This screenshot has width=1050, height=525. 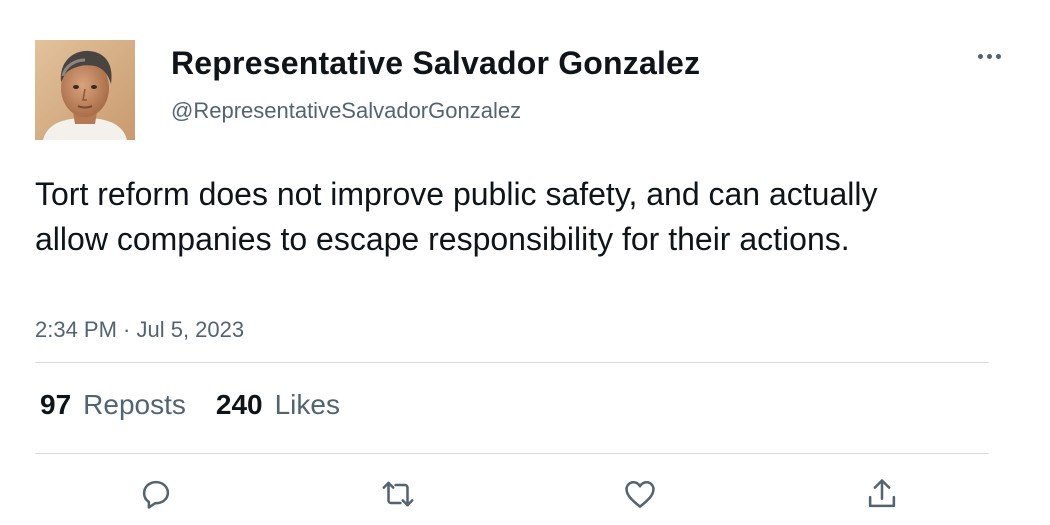 I want to click on reposts-count: 97, so click(x=56, y=404).